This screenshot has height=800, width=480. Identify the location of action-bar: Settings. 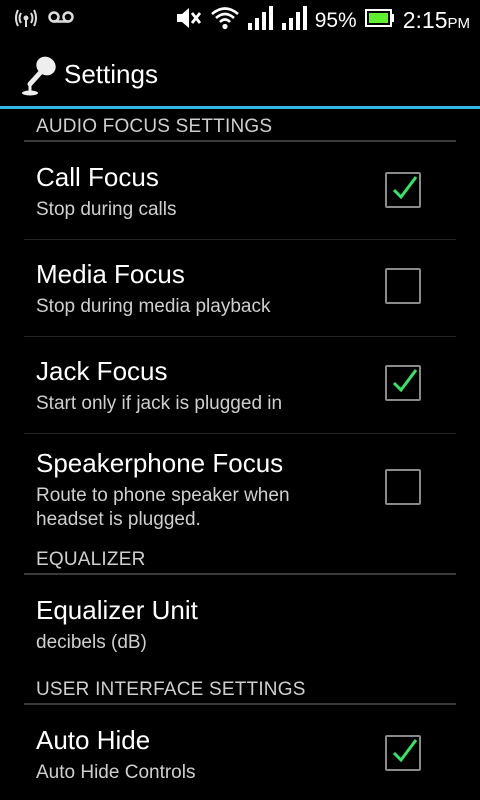
(240, 72).